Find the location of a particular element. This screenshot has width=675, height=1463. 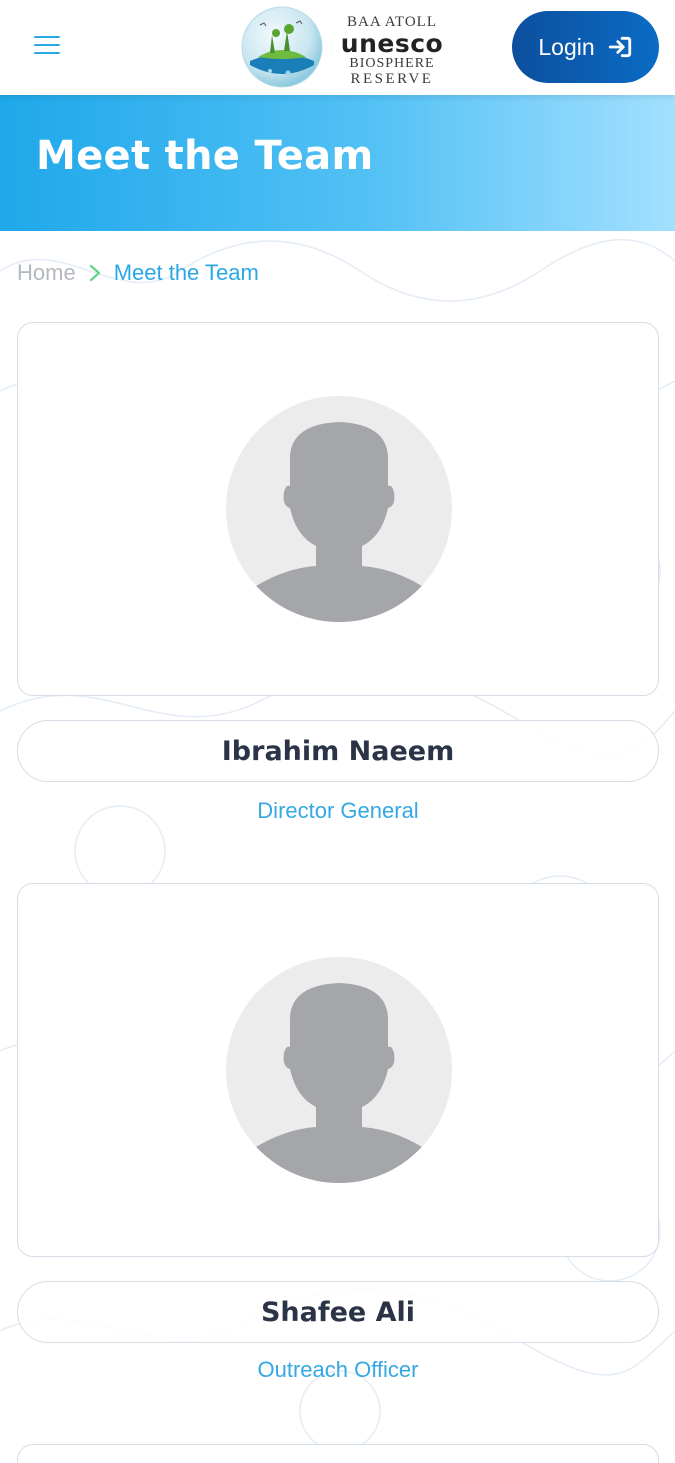

member-role: Director General is located at coordinates (338, 810).